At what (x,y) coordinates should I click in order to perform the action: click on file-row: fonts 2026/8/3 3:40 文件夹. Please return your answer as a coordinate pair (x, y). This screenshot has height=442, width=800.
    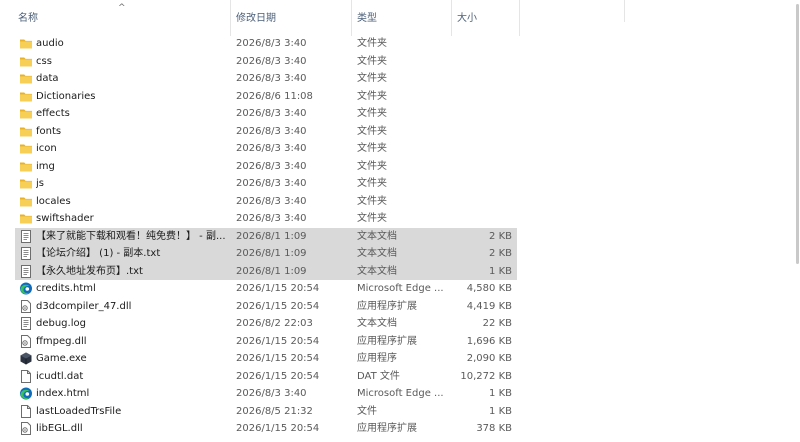
    Looking at the image, I should click on (400, 132).